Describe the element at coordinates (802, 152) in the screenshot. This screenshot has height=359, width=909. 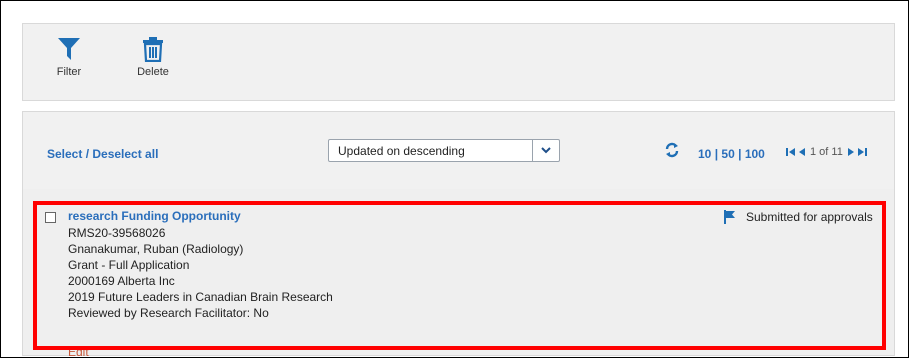
I see `prev-page-icon` at that location.